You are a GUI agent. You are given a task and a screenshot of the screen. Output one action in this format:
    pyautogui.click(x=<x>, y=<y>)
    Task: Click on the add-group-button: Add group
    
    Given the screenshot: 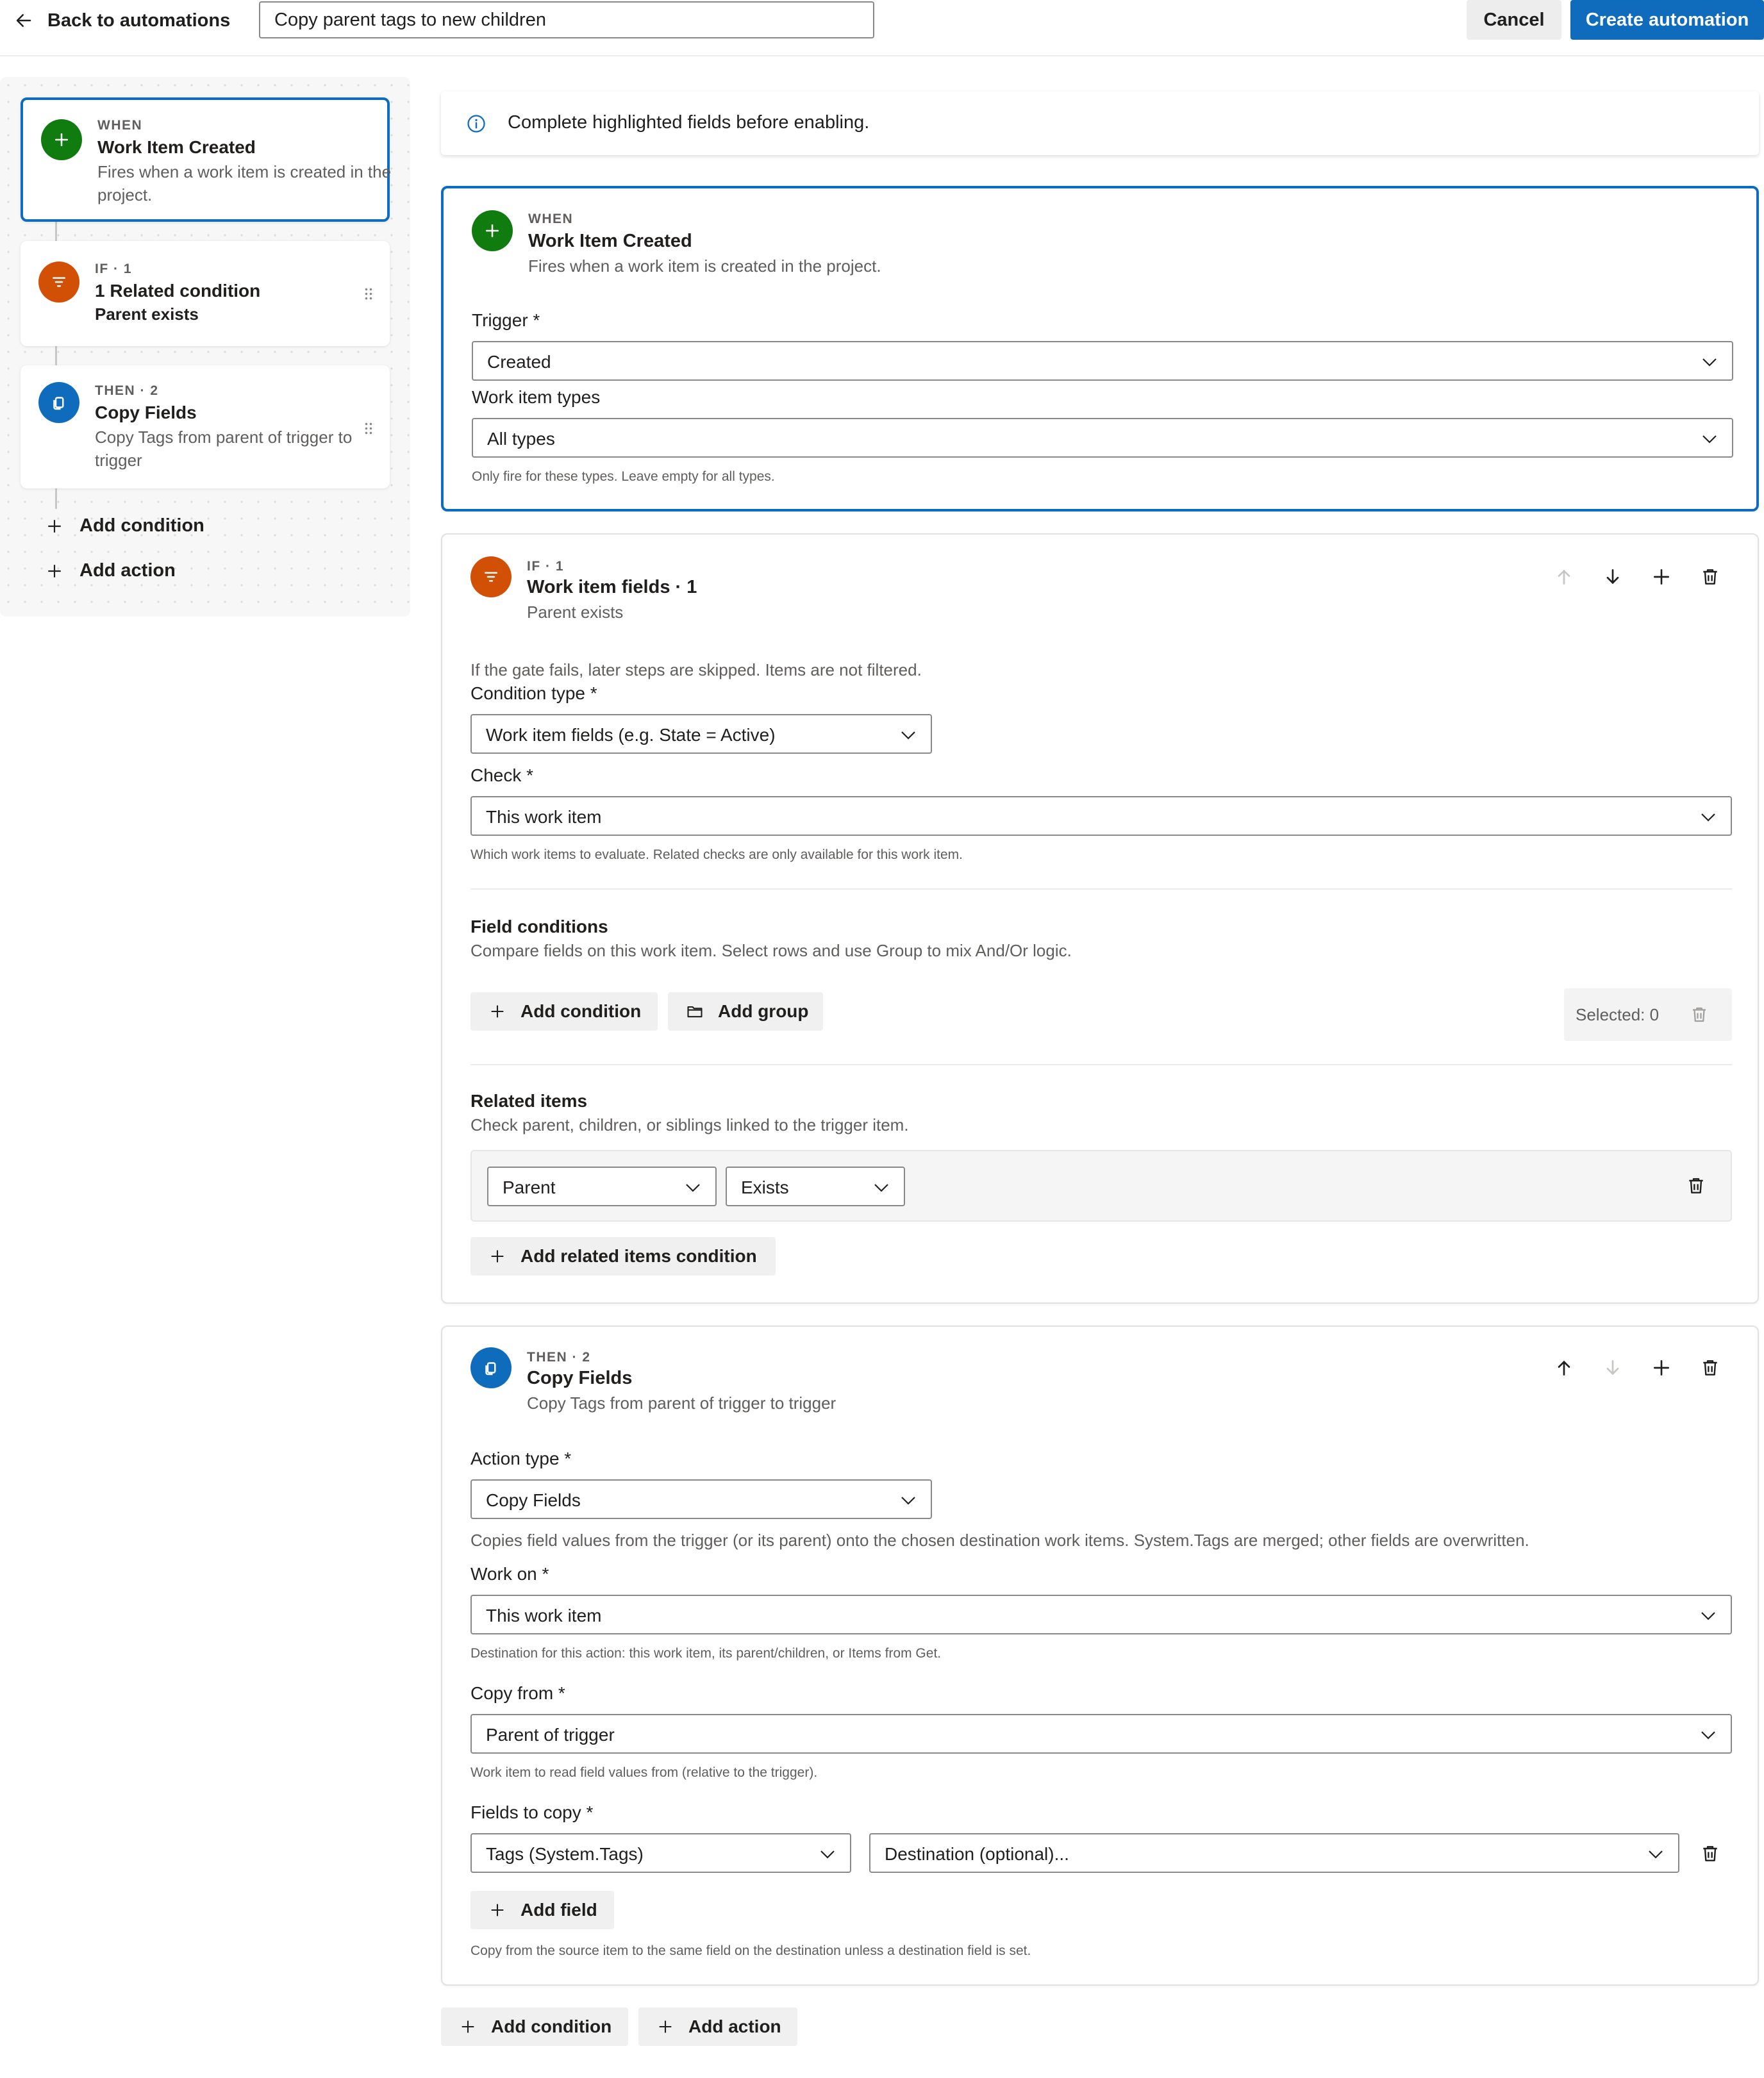 What is the action you would take?
    pyautogui.click(x=745, y=1011)
    